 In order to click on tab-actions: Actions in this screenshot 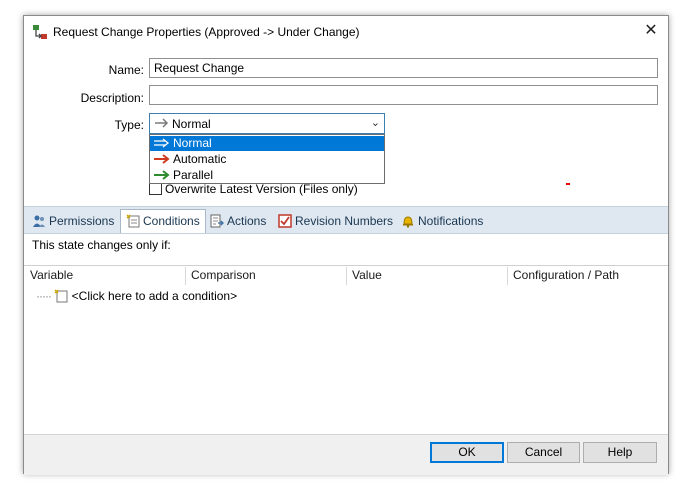, I will do `click(238, 221)`.